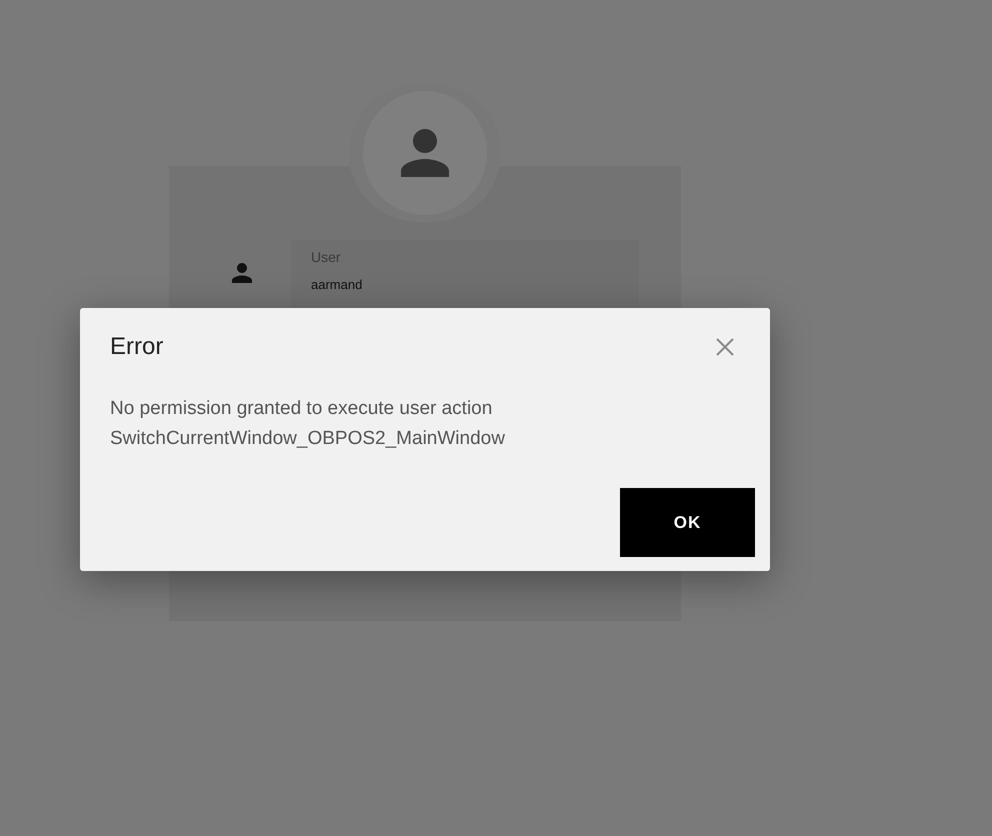 This screenshot has height=836, width=992. I want to click on message-line: SwitchCurrentWindow_OBPOS2_MainWindow, so click(308, 439).